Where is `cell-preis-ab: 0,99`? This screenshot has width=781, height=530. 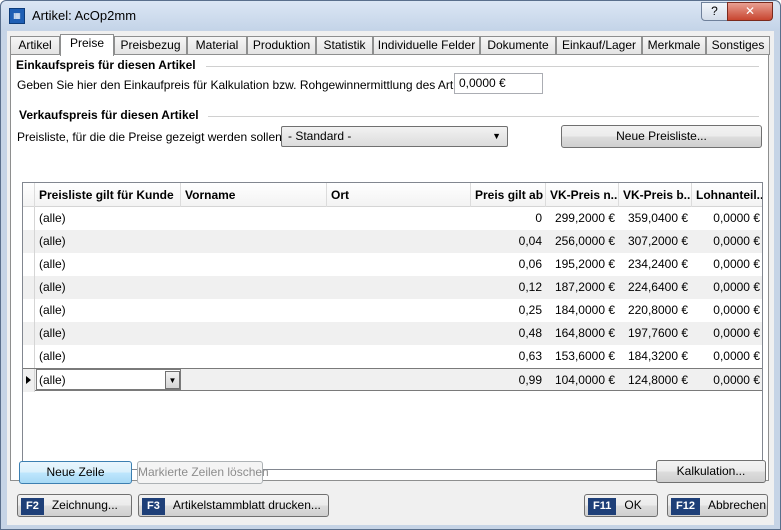 cell-preis-ab: 0,99 is located at coordinates (508, 380).